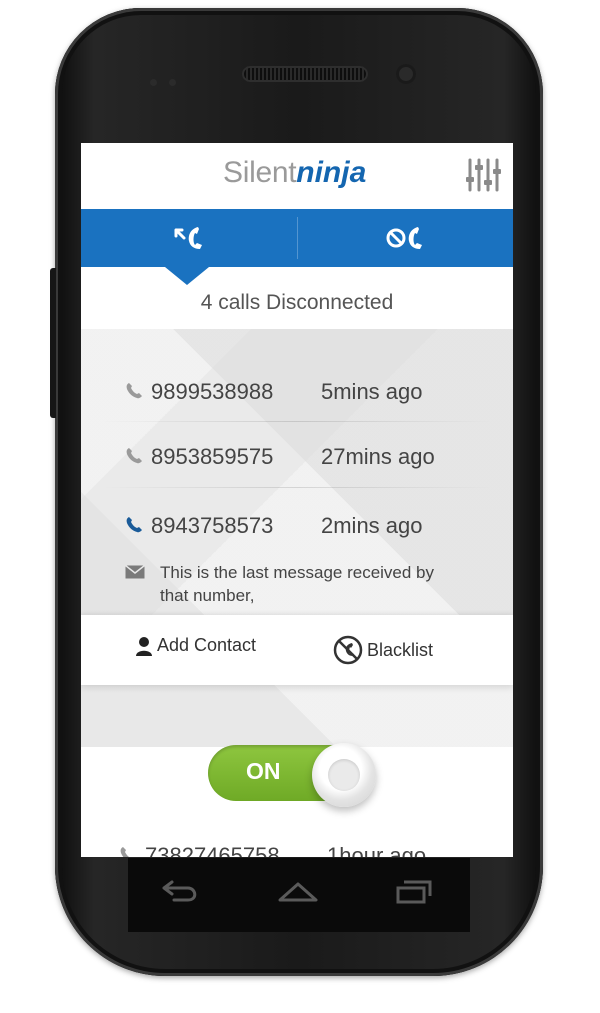 The height and width of the screenshot is (1013, 600). What do you see at coordinates (212, 525) in the screenshot?
I see `call-number: 8943758573` at bounding box center [212, 525].